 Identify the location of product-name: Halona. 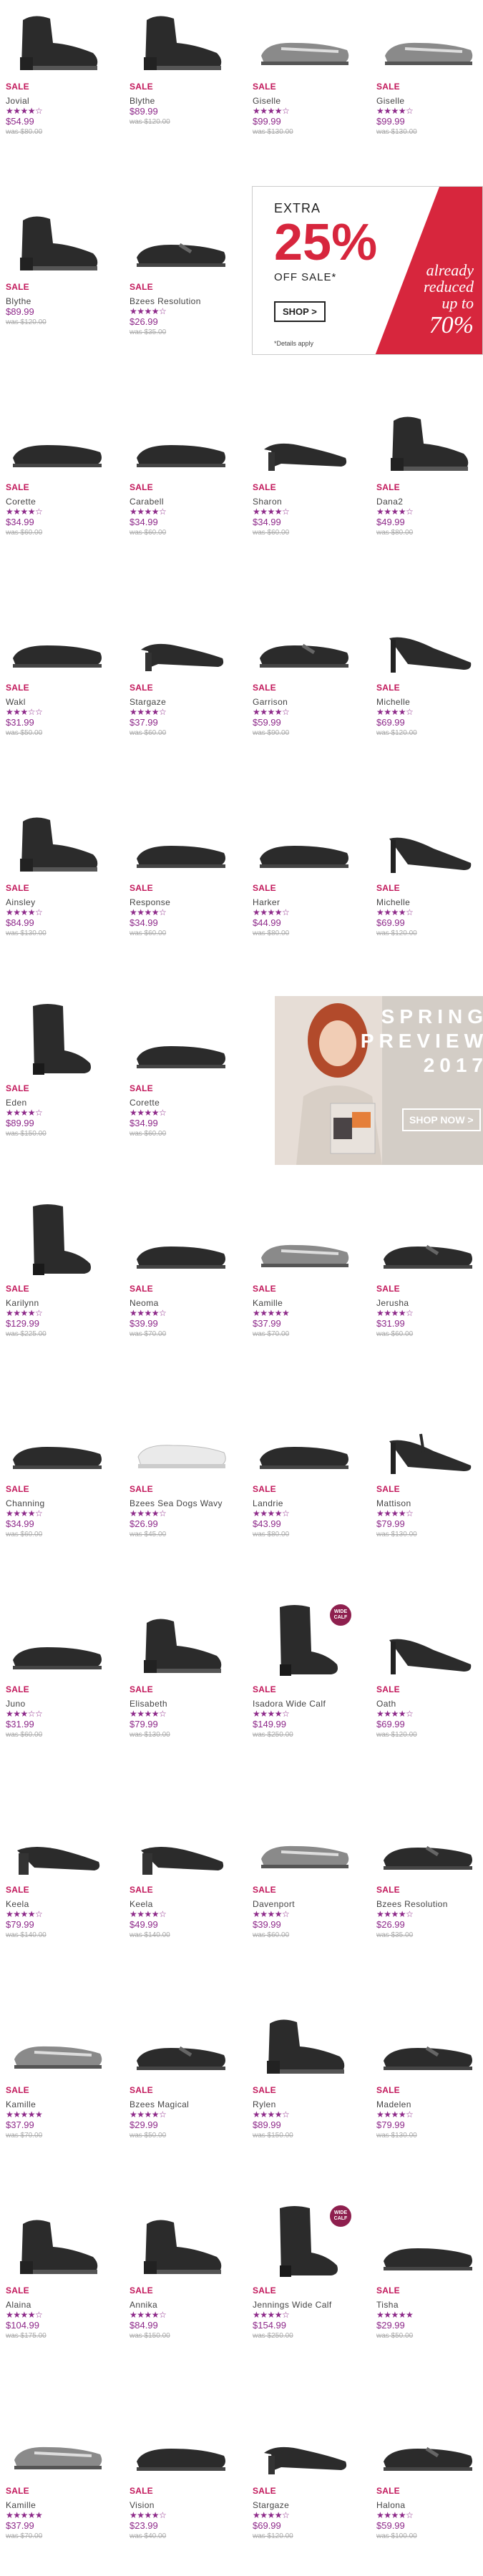
(429, 2505).